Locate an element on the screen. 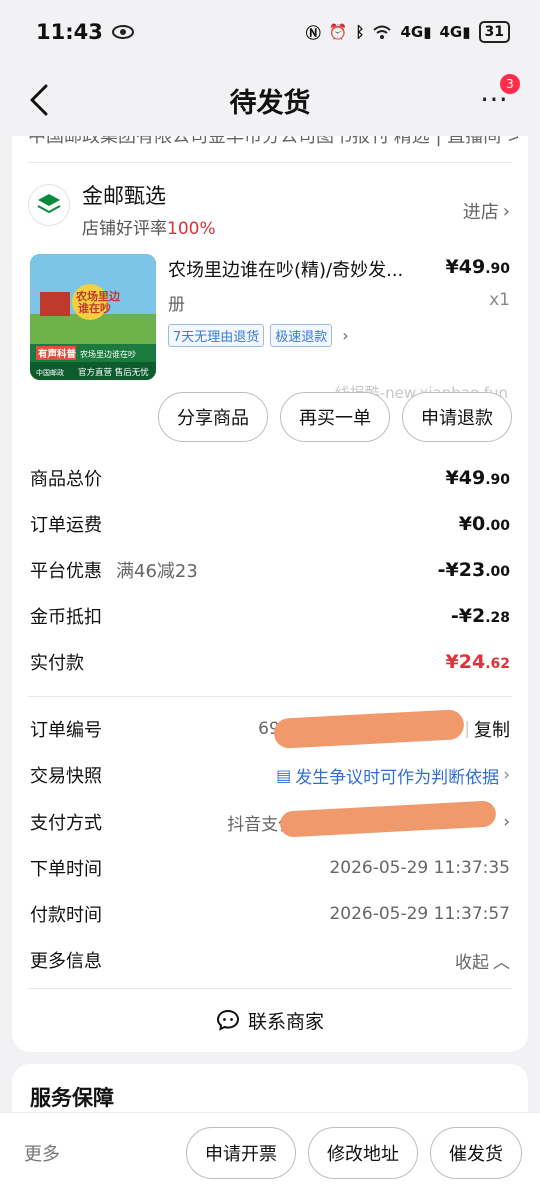 This screenshot has height=1193, width=540. chat-icon is located at coordinates (227, 1020).